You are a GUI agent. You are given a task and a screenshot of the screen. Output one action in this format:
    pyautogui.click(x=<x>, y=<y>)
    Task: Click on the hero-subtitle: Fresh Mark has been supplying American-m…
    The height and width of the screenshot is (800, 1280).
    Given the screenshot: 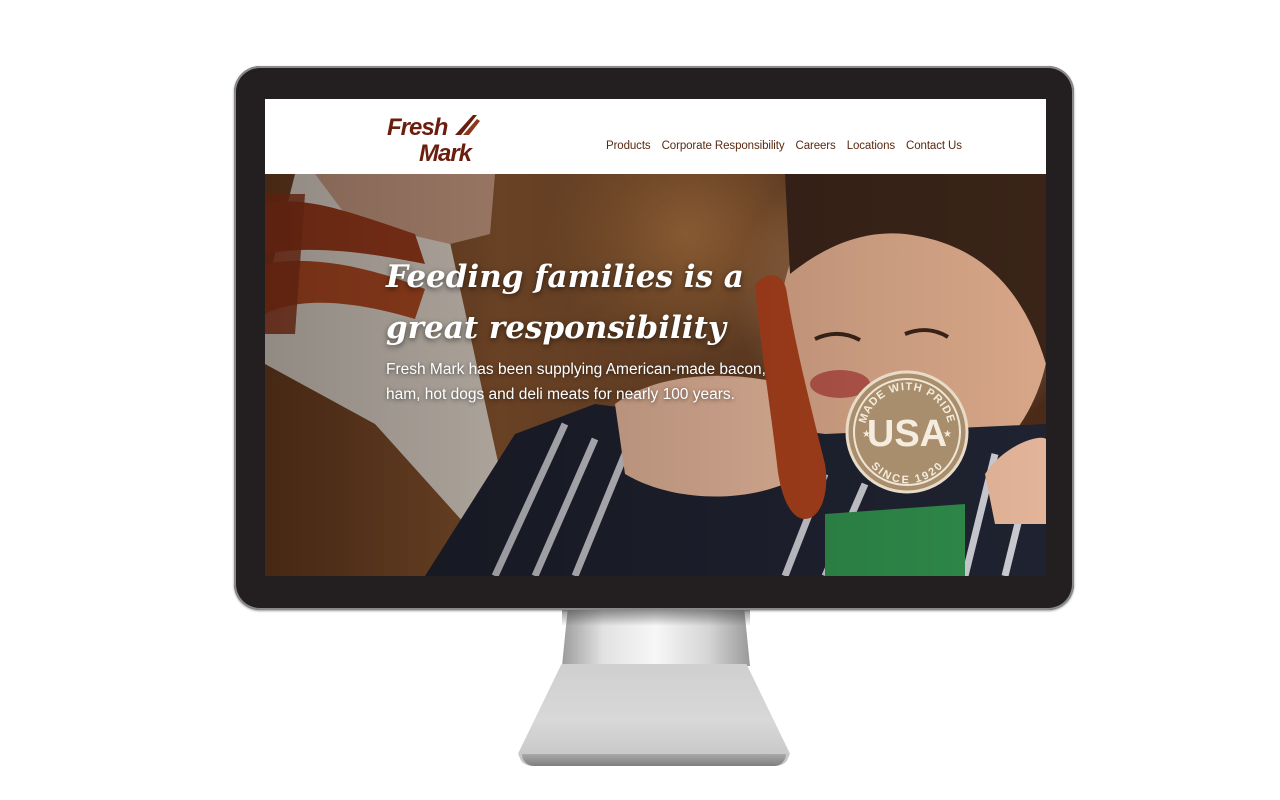 What is the action you would take?
    pyautogui.click(x=576, y=382)
    